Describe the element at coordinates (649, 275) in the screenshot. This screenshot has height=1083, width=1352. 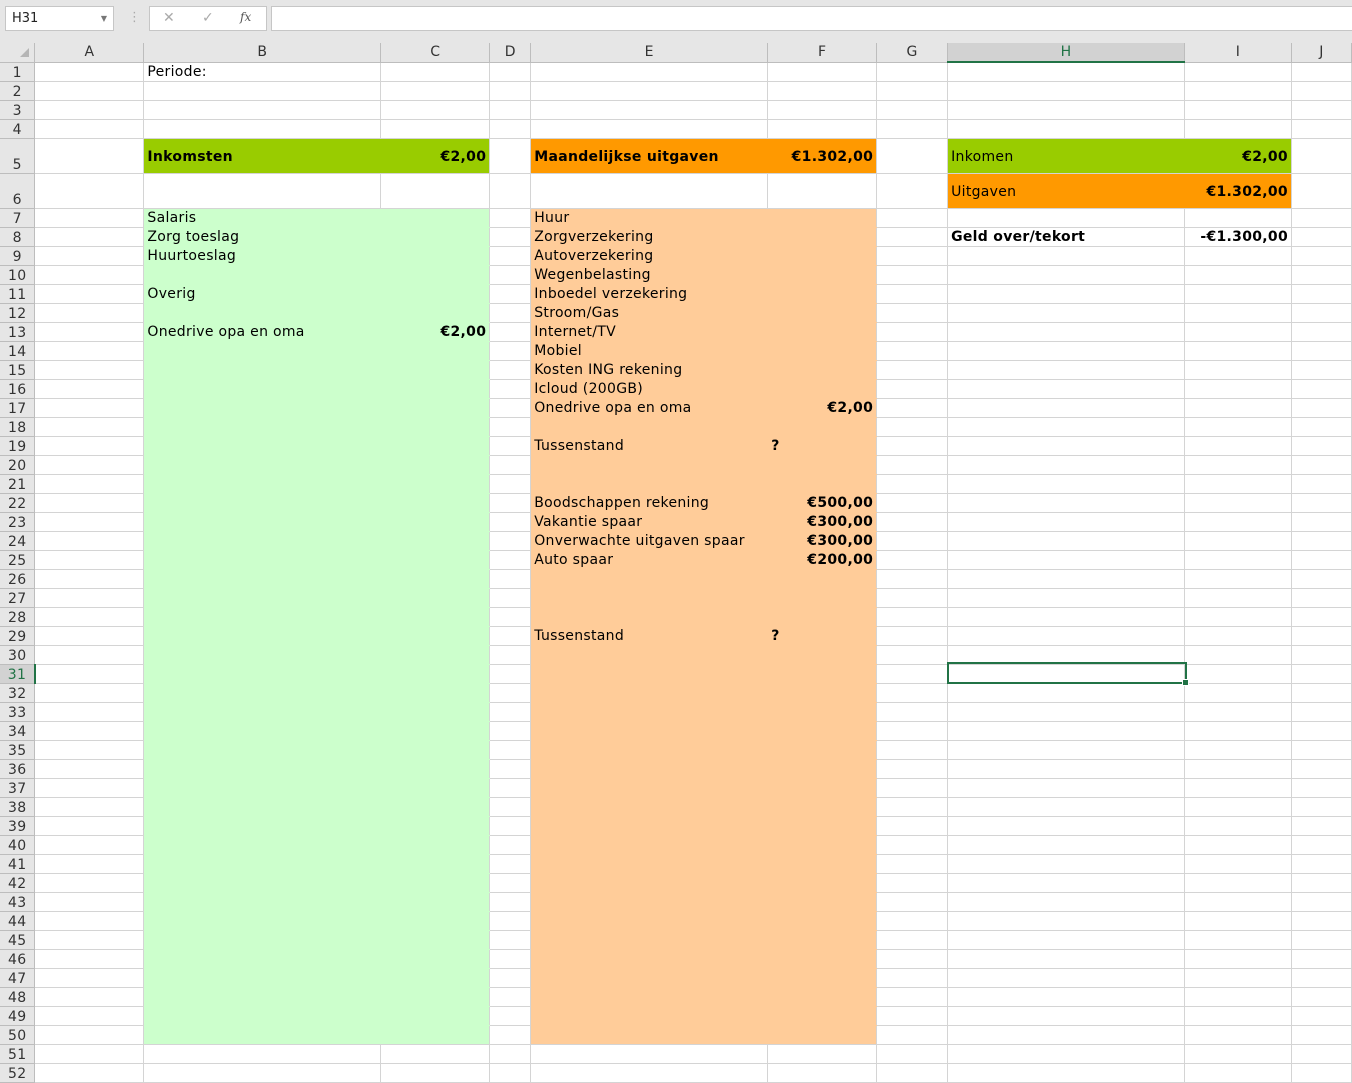
I see `cell-e10: Wegenbelasting` at that location.